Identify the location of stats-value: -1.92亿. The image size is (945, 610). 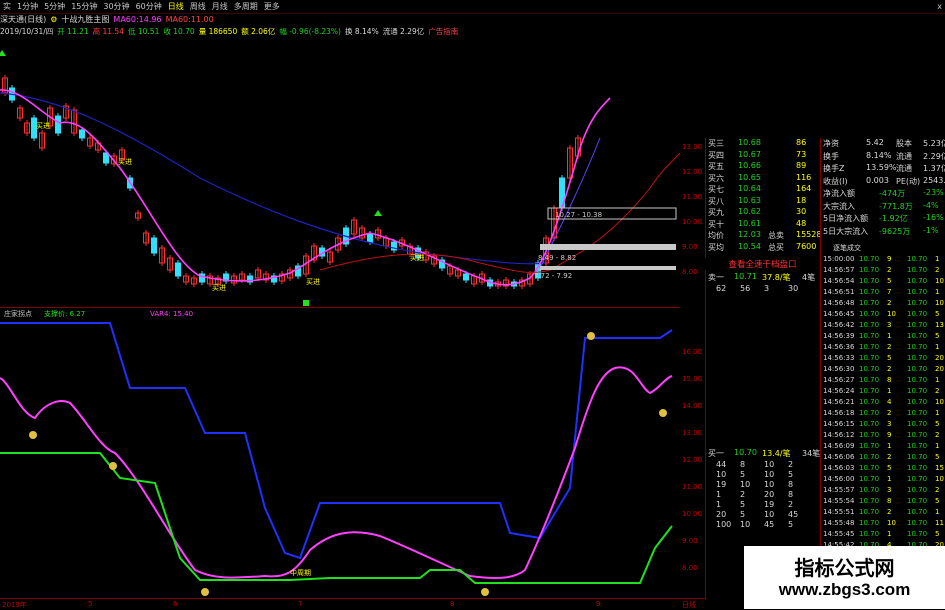
(893, 218).